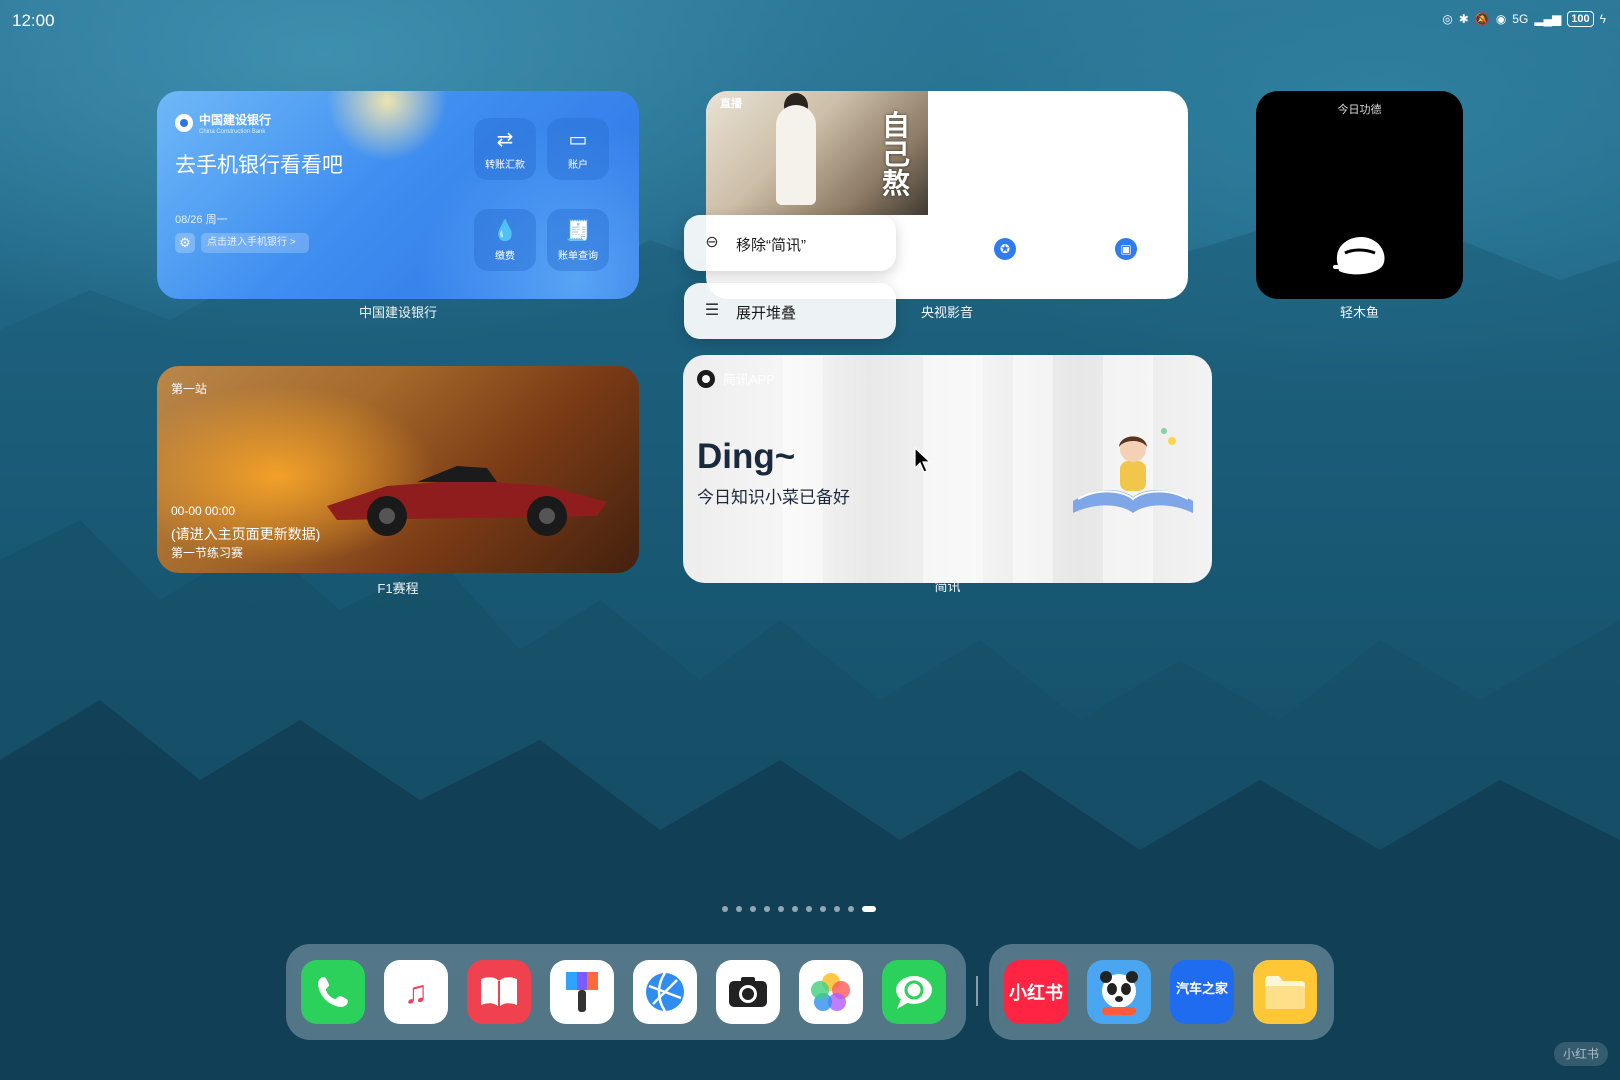 The image size is (1620, 1080). I want to click on globe-icon, so click(665, 992).